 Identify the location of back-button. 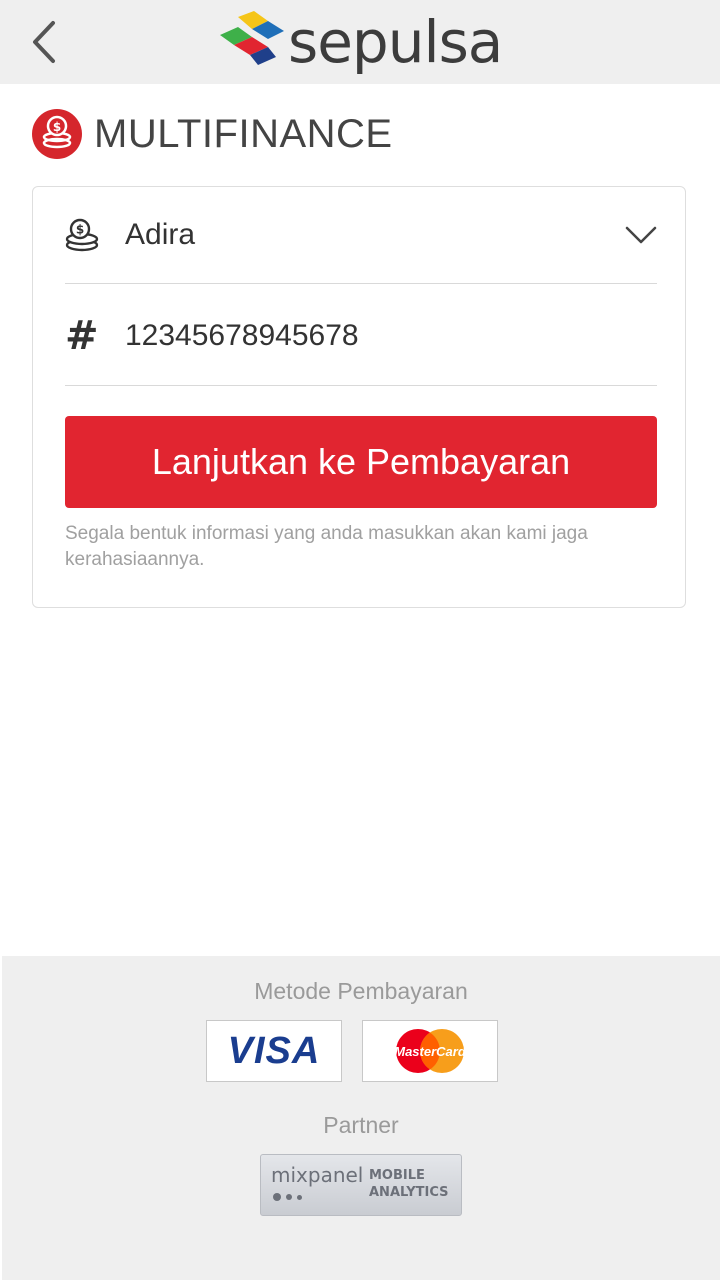
(44, 42).